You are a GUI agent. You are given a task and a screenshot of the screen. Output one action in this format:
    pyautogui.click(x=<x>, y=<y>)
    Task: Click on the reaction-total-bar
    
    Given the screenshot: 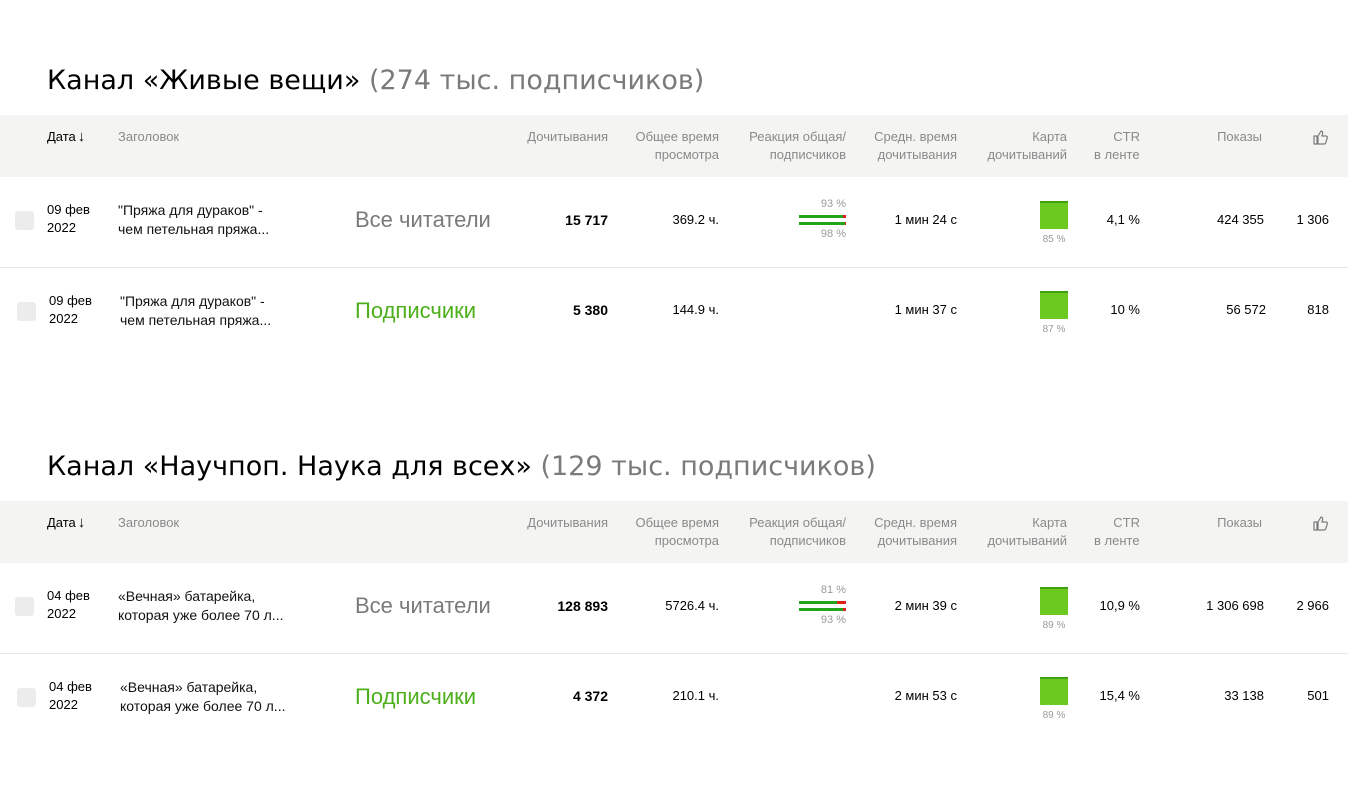 What is the action you would take?
    pyautogui.click(x=822, y=602)
    